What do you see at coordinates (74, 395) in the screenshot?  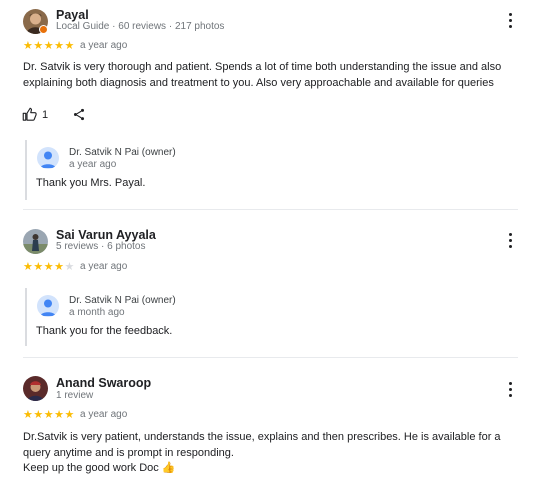 I see `reviewer-meta: 1 review` at bounding box center [74, 395].